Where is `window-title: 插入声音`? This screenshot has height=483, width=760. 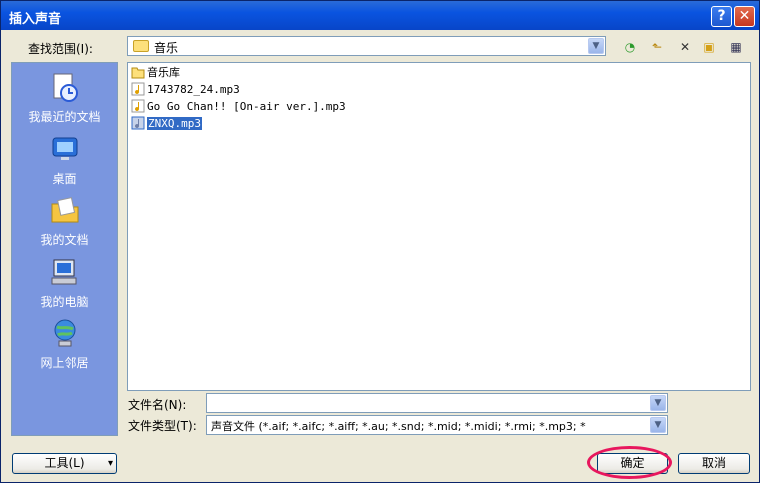
window-title: 插入声音 is located at coordinates (35, 19).